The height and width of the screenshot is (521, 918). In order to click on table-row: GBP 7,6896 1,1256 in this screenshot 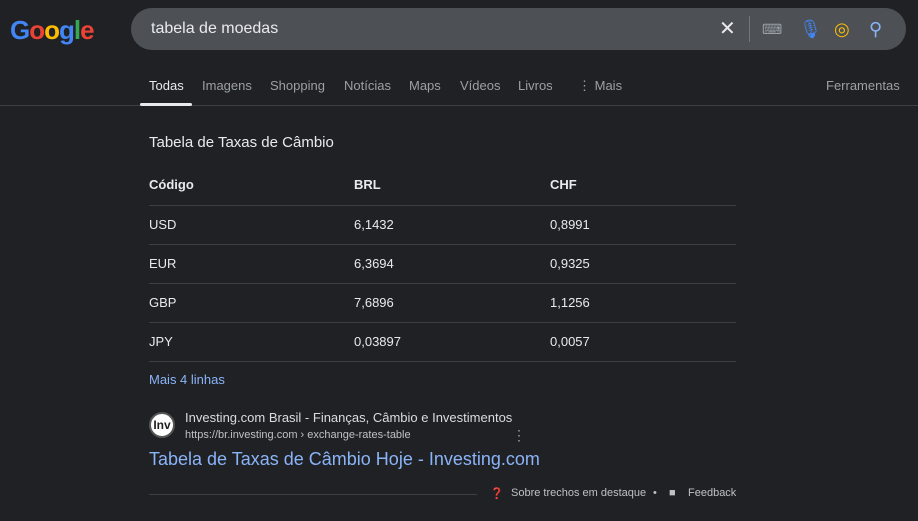, I will do `click(442, 303)`.